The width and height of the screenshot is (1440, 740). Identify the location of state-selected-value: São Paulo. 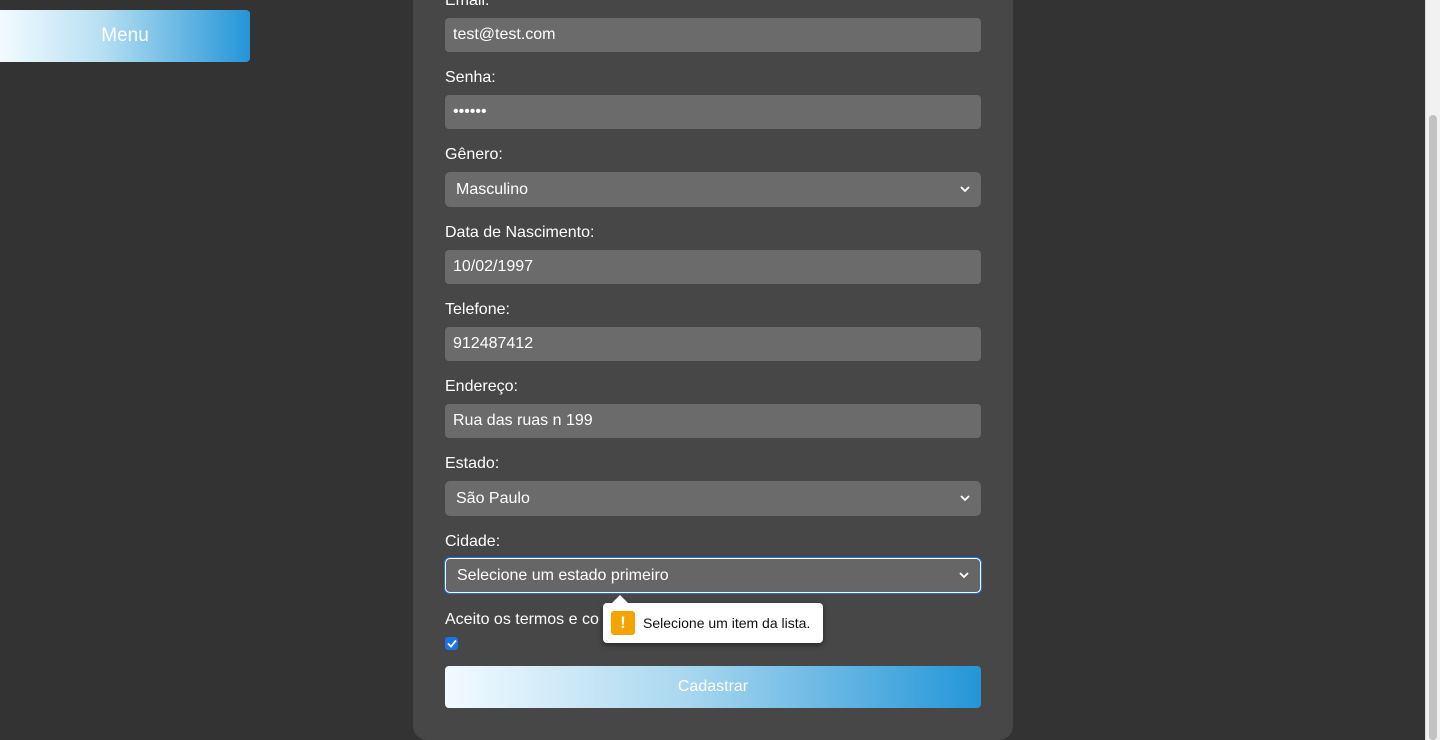
(493, 498).